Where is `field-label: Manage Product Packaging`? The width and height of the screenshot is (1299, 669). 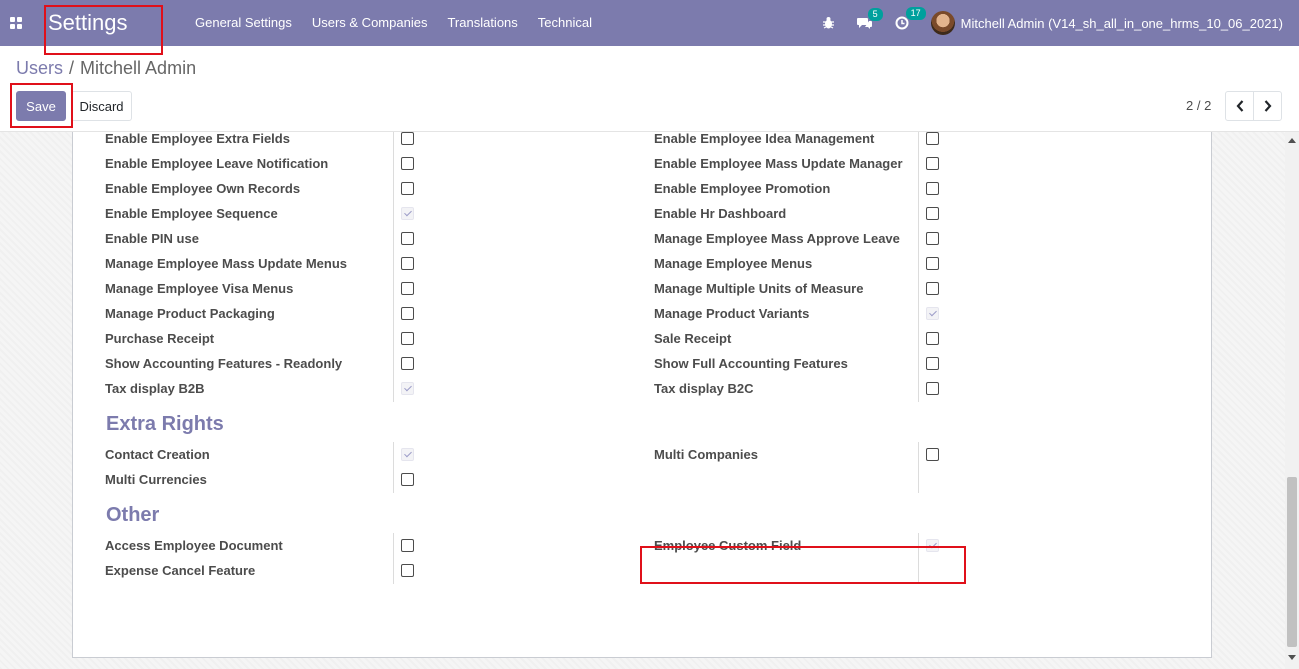
field-label: Manage Product Packaging is located at coordinates (190, 313).